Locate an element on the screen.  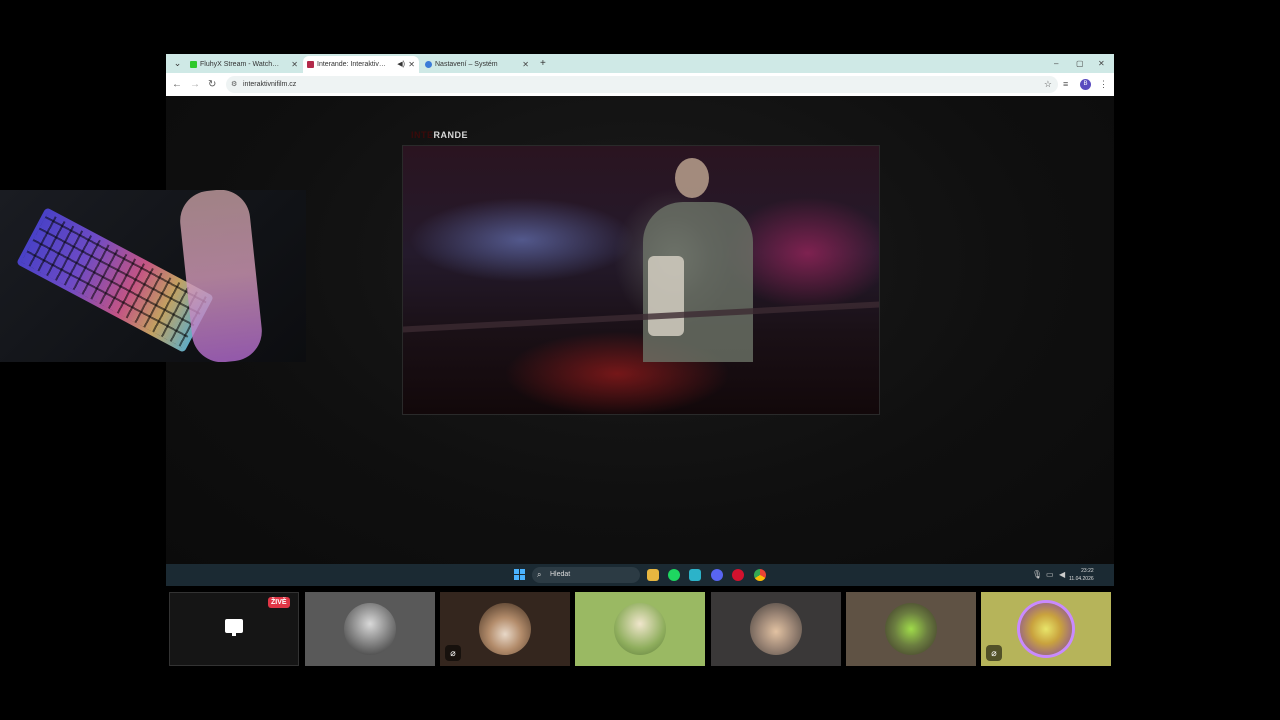
speaker-icon: ◀) is located at coordinates (401, 64).